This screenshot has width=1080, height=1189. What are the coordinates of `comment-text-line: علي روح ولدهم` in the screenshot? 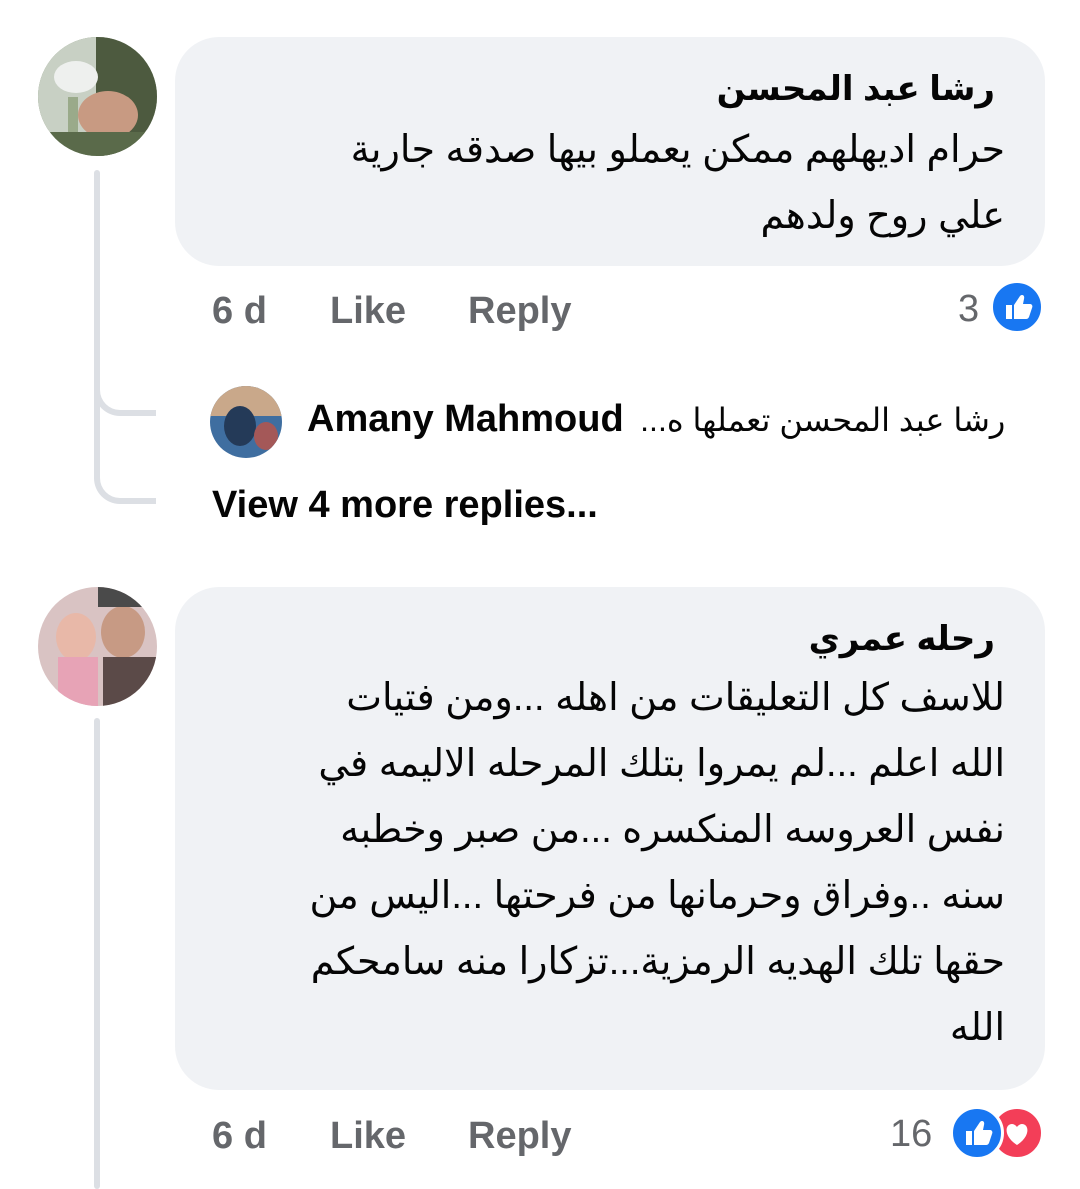 It's located at (882, 216).